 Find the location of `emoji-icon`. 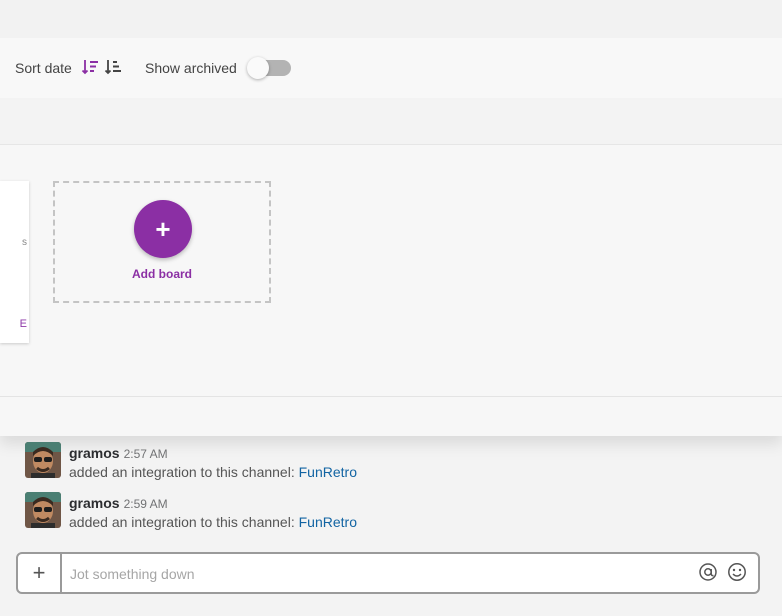

emoji-icon is located at coordinates (737, 572).